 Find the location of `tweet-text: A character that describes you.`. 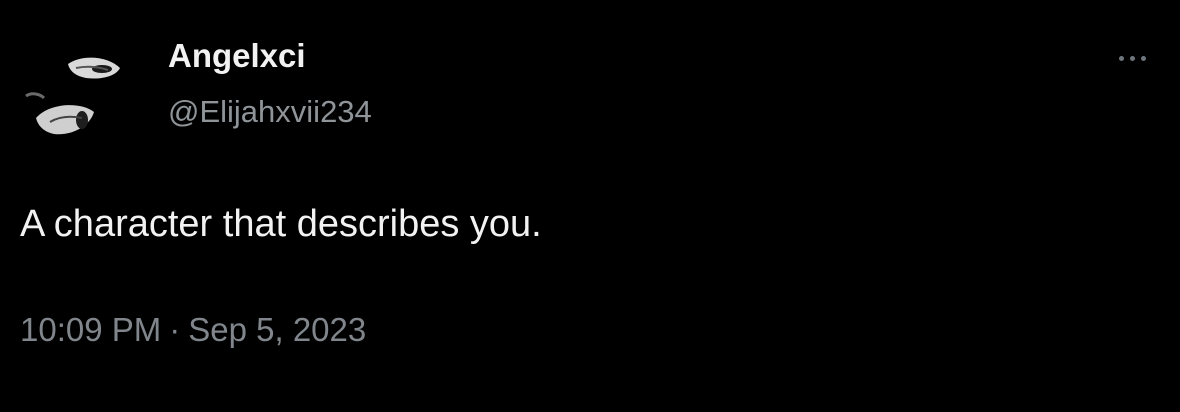

tweet-text: A character that describes you. is located at coordinates (281, 224).